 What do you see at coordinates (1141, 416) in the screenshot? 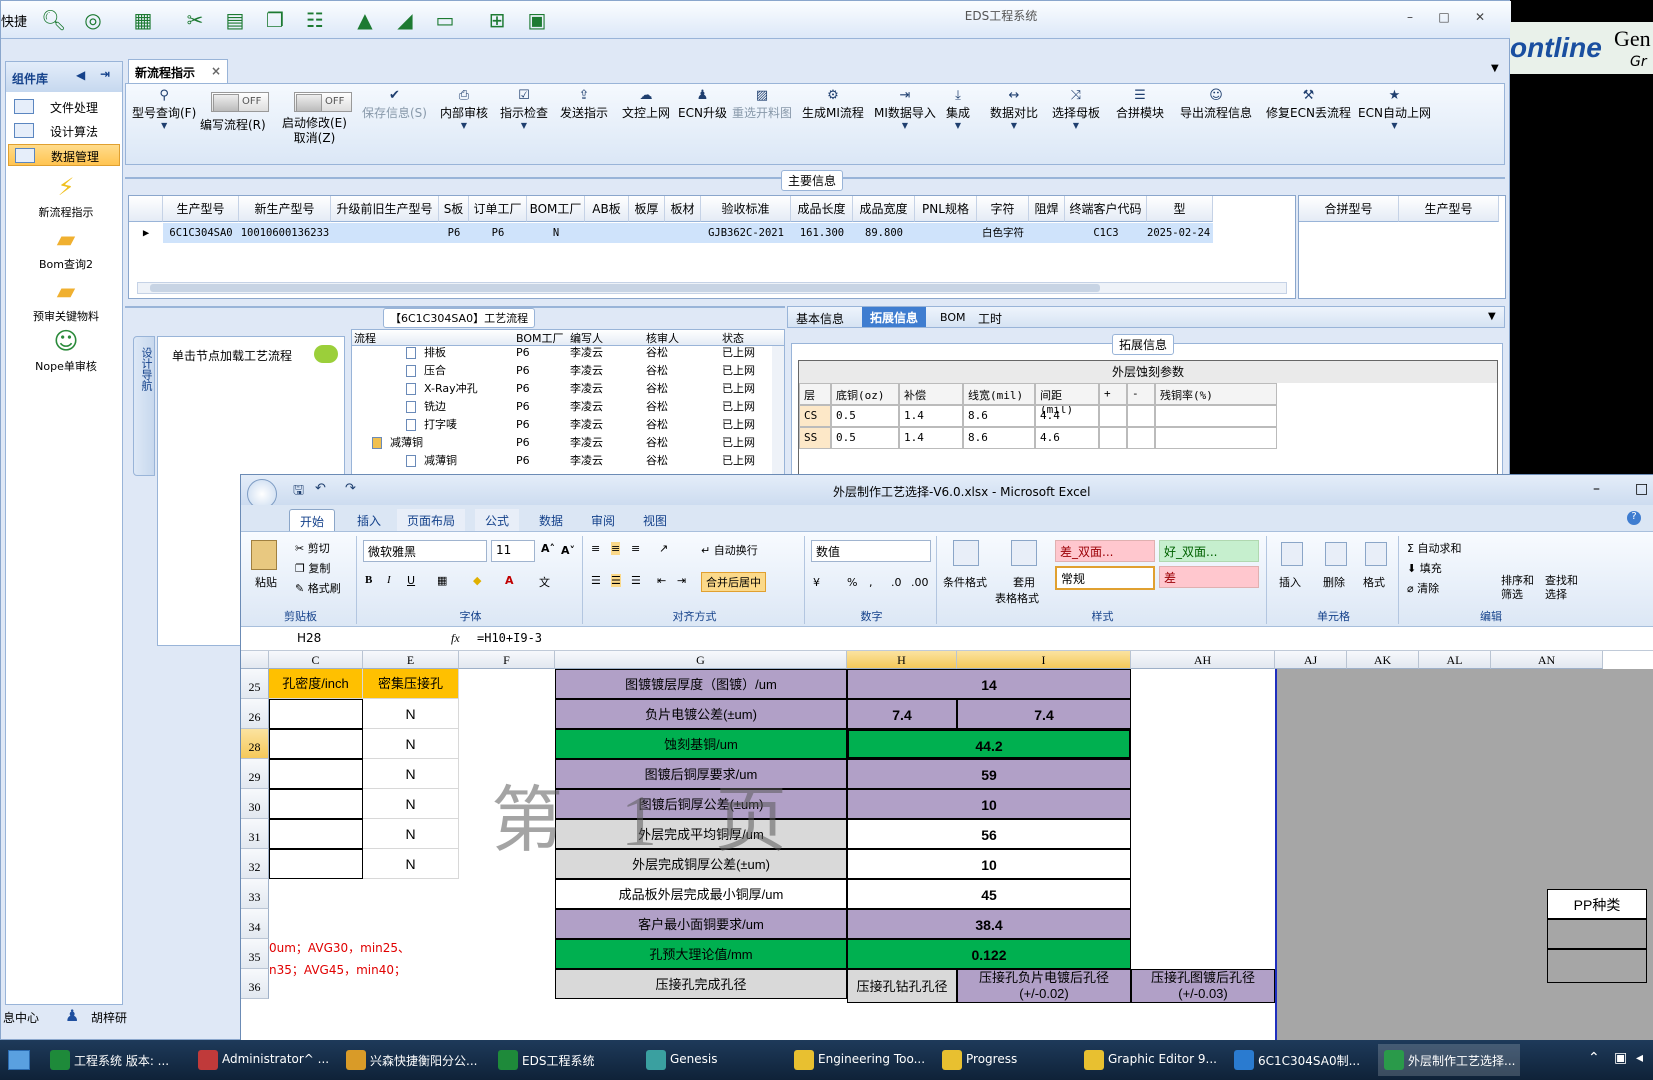
I see `etch-cell` at bounding box center [1141, 416].